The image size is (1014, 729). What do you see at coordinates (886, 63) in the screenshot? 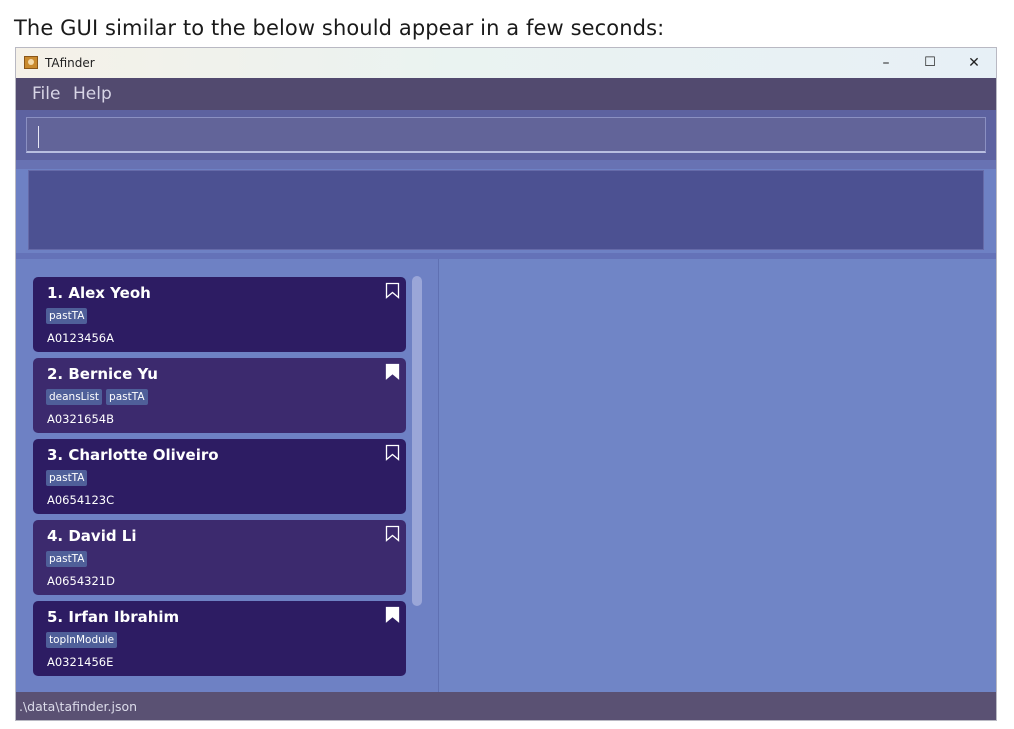
I see `minimize-button: –` at bounding box center [886, 63].